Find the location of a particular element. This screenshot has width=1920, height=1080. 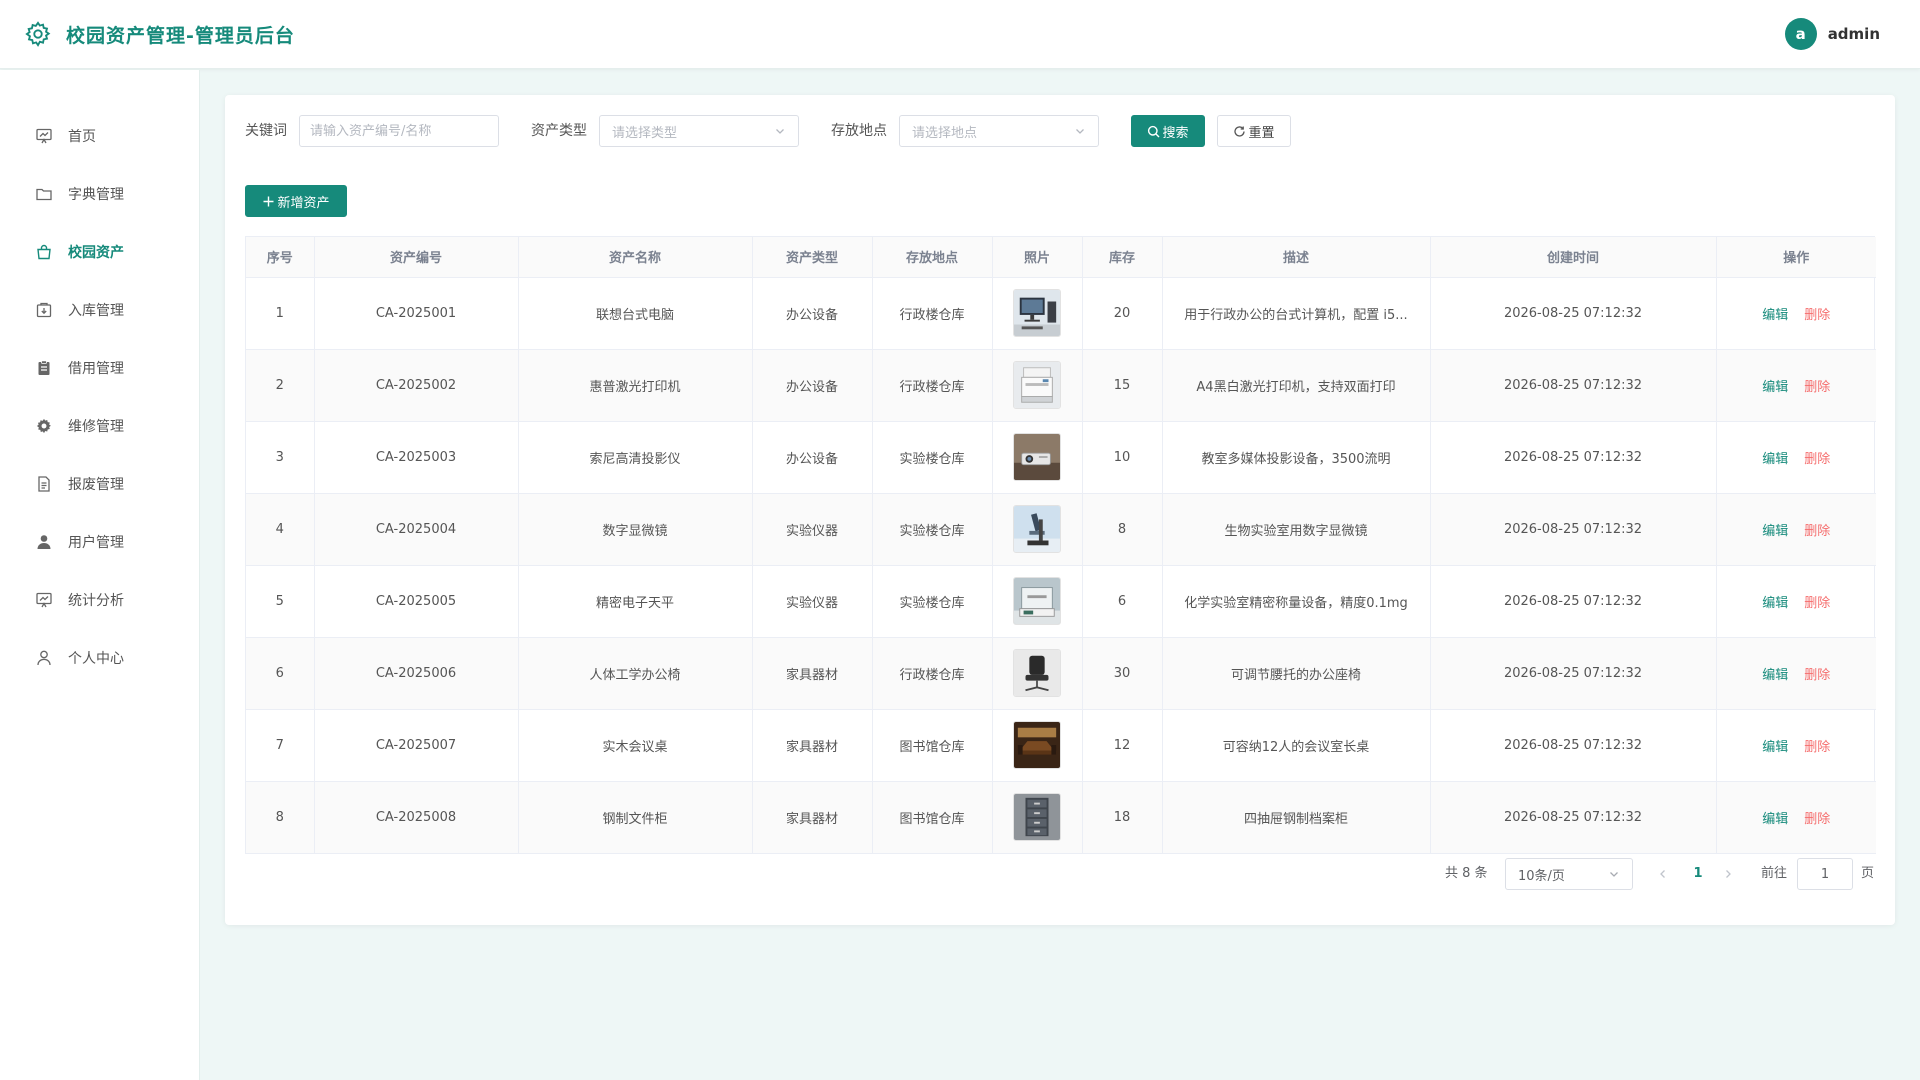

type-label: 资产类型 is located at coordinates (559, 131).